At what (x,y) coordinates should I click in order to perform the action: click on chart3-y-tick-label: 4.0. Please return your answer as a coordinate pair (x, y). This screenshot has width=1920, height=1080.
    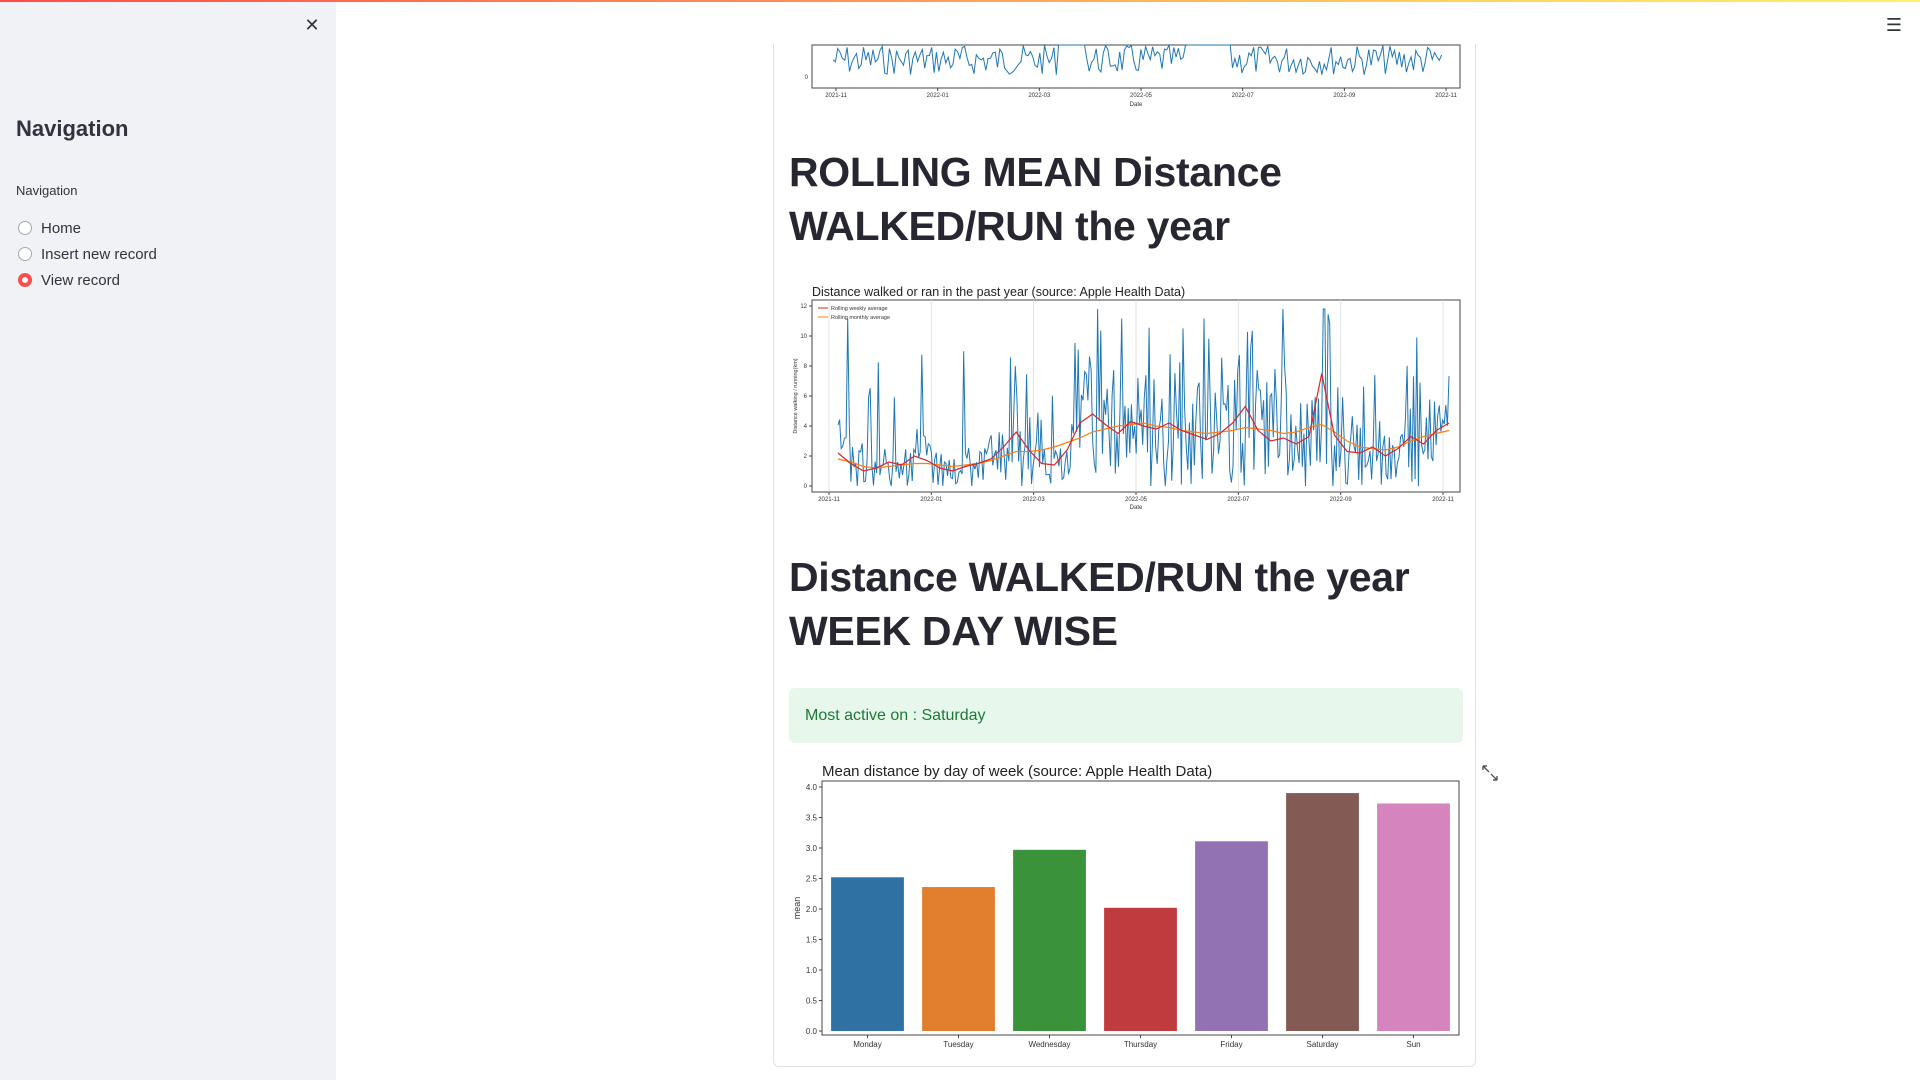
    Looking at the image, I should click on (812, 787).